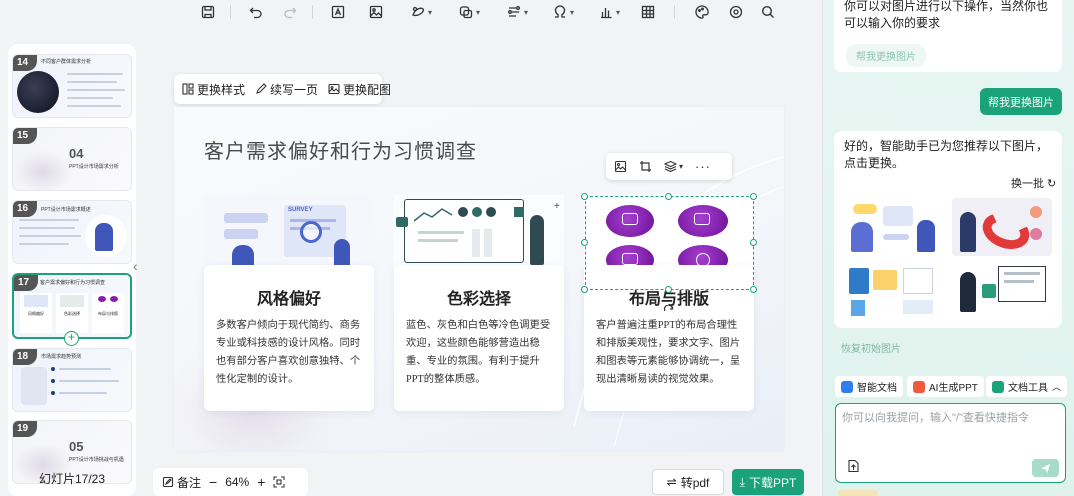  What do you see at coordinates (946, 15) in the screenshot?
I see `assistant-message-text: 你可以对图片进行以下操作，当然你也可以输入你的要求` at bounding box center [946, 15].